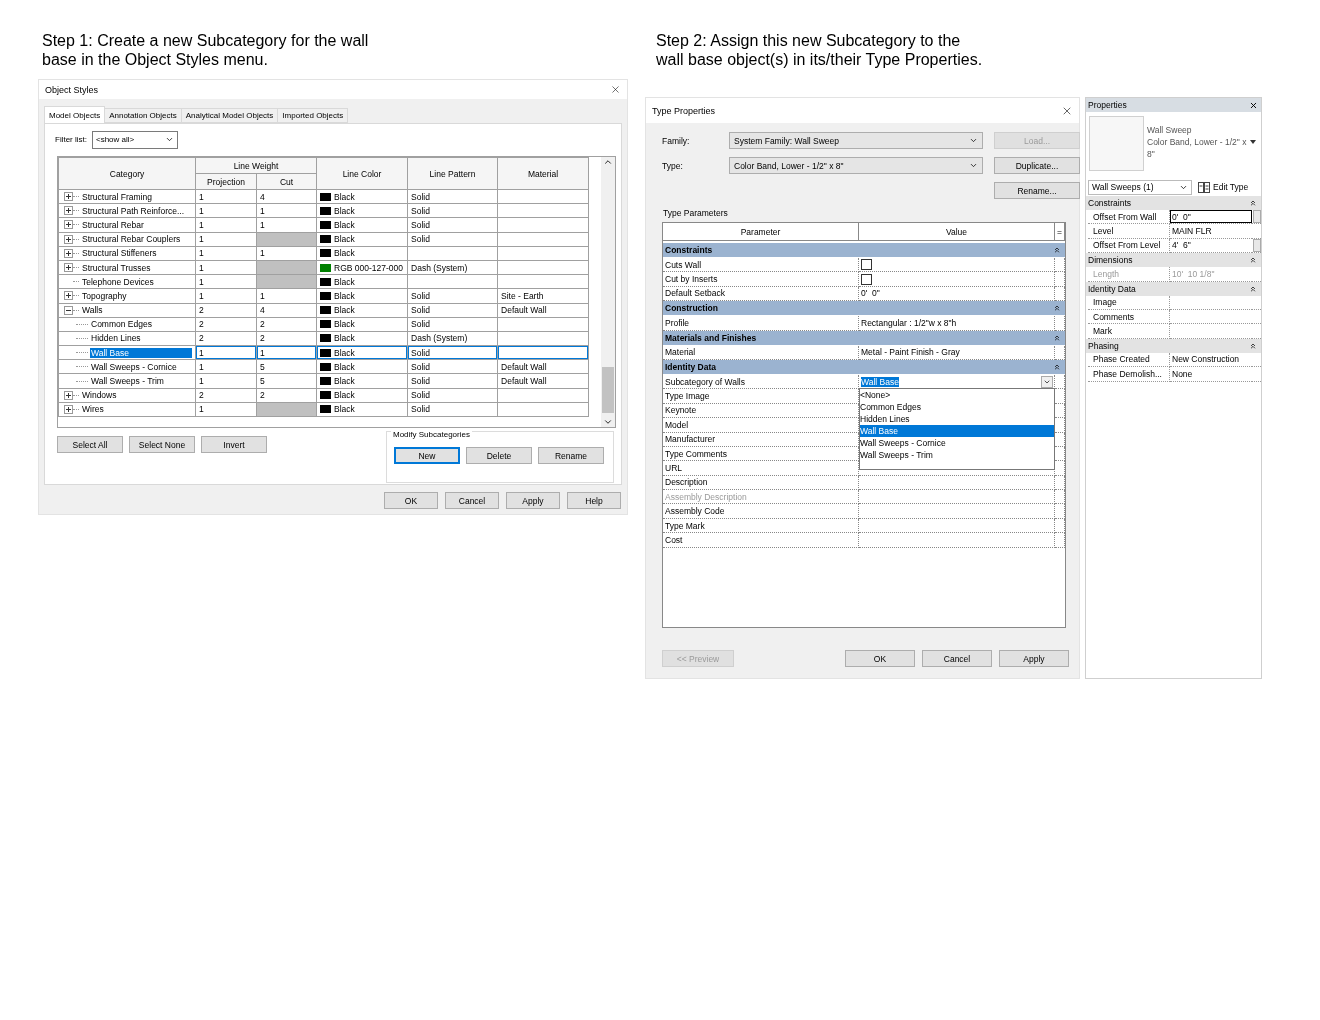 The image size is (1320, 1020). What do you see at coordinates (93, 409) in the screenshot?
I see `category-label: Wires` at bounding box center [93, 409].